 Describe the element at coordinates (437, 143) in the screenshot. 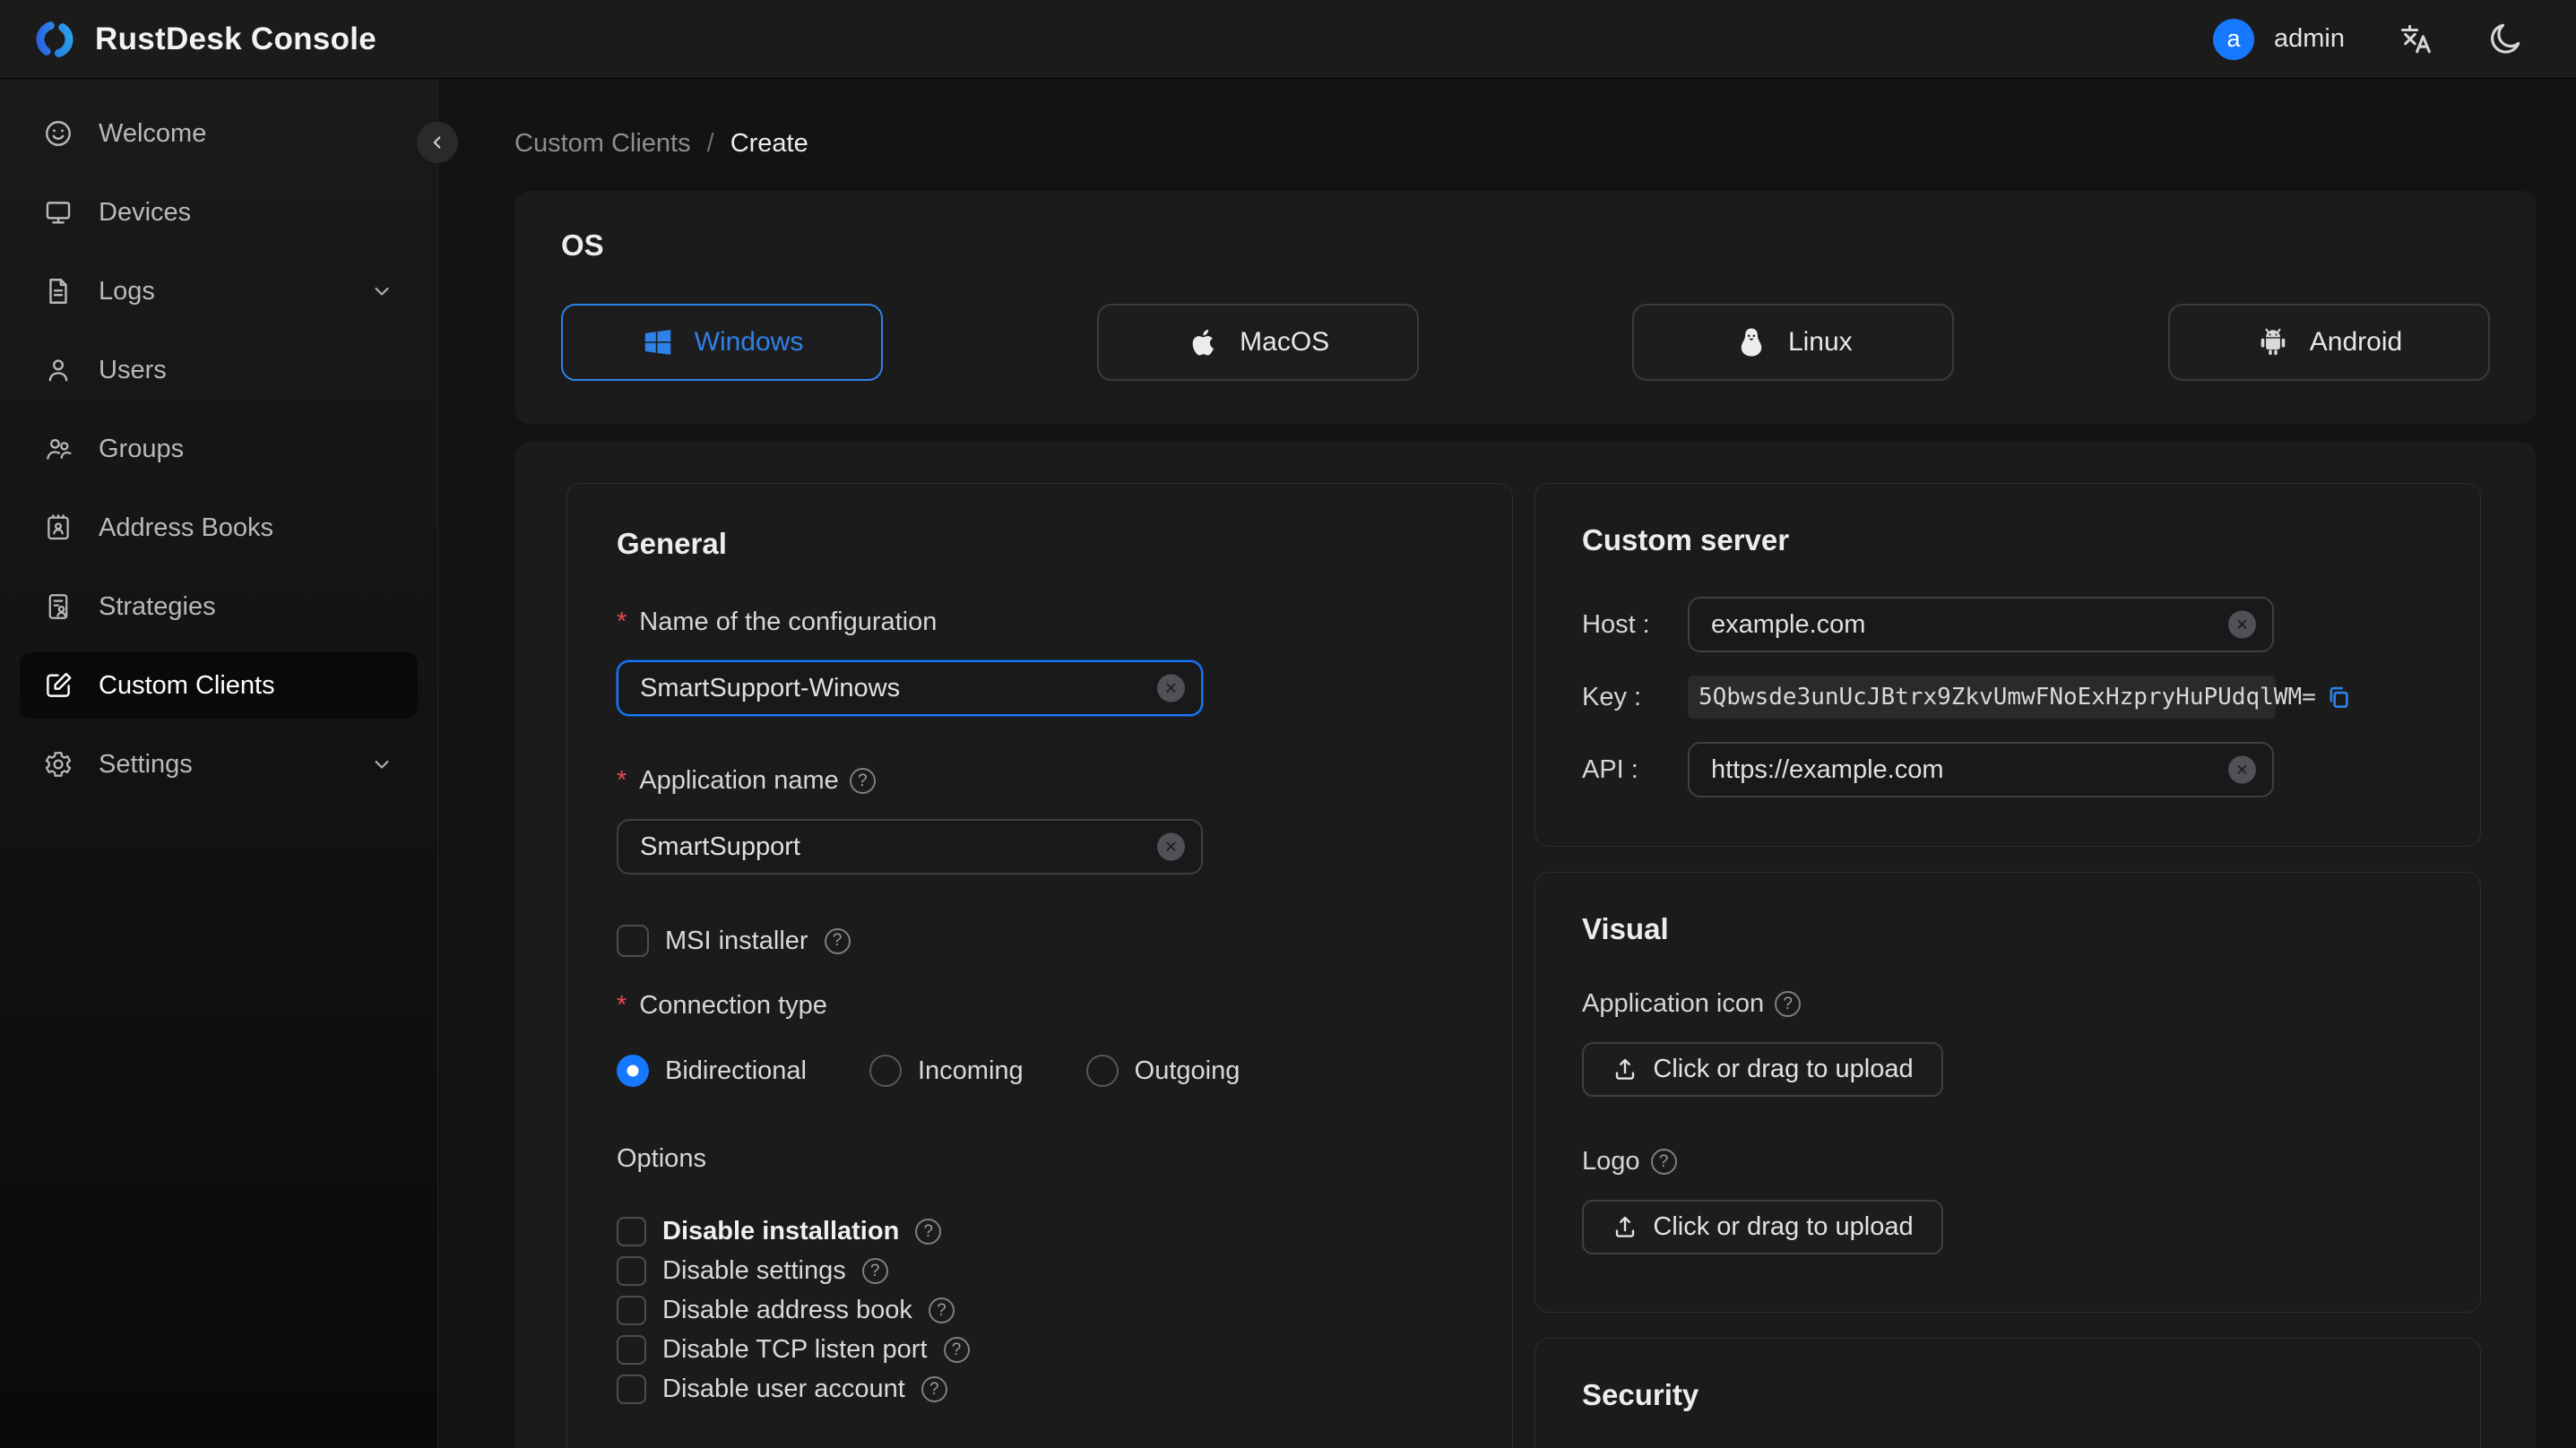

I see `sidebar-collapse-button` at that location.